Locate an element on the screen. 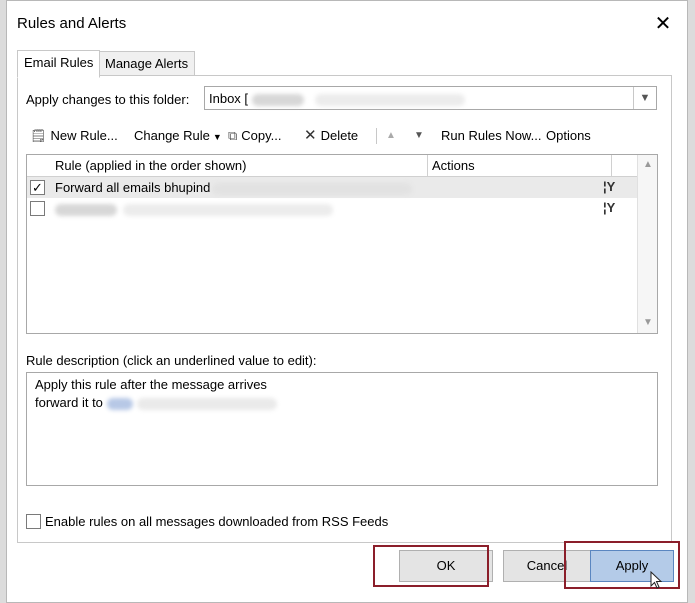 The width and height of the screenshot is (695, 603). folder-label: Apply changes to this folder: is located at coordinates (108, 99).